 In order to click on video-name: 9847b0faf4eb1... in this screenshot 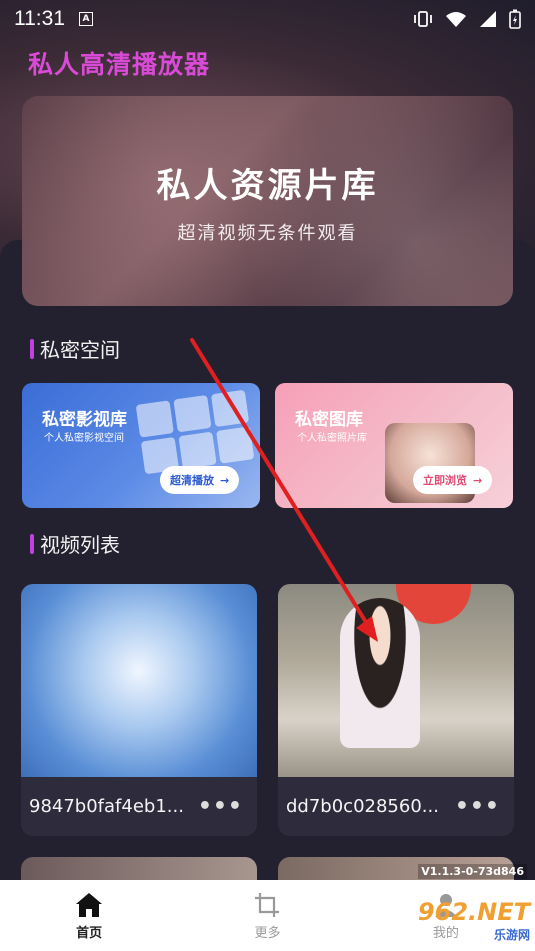, I will do `click(106, 806)`.